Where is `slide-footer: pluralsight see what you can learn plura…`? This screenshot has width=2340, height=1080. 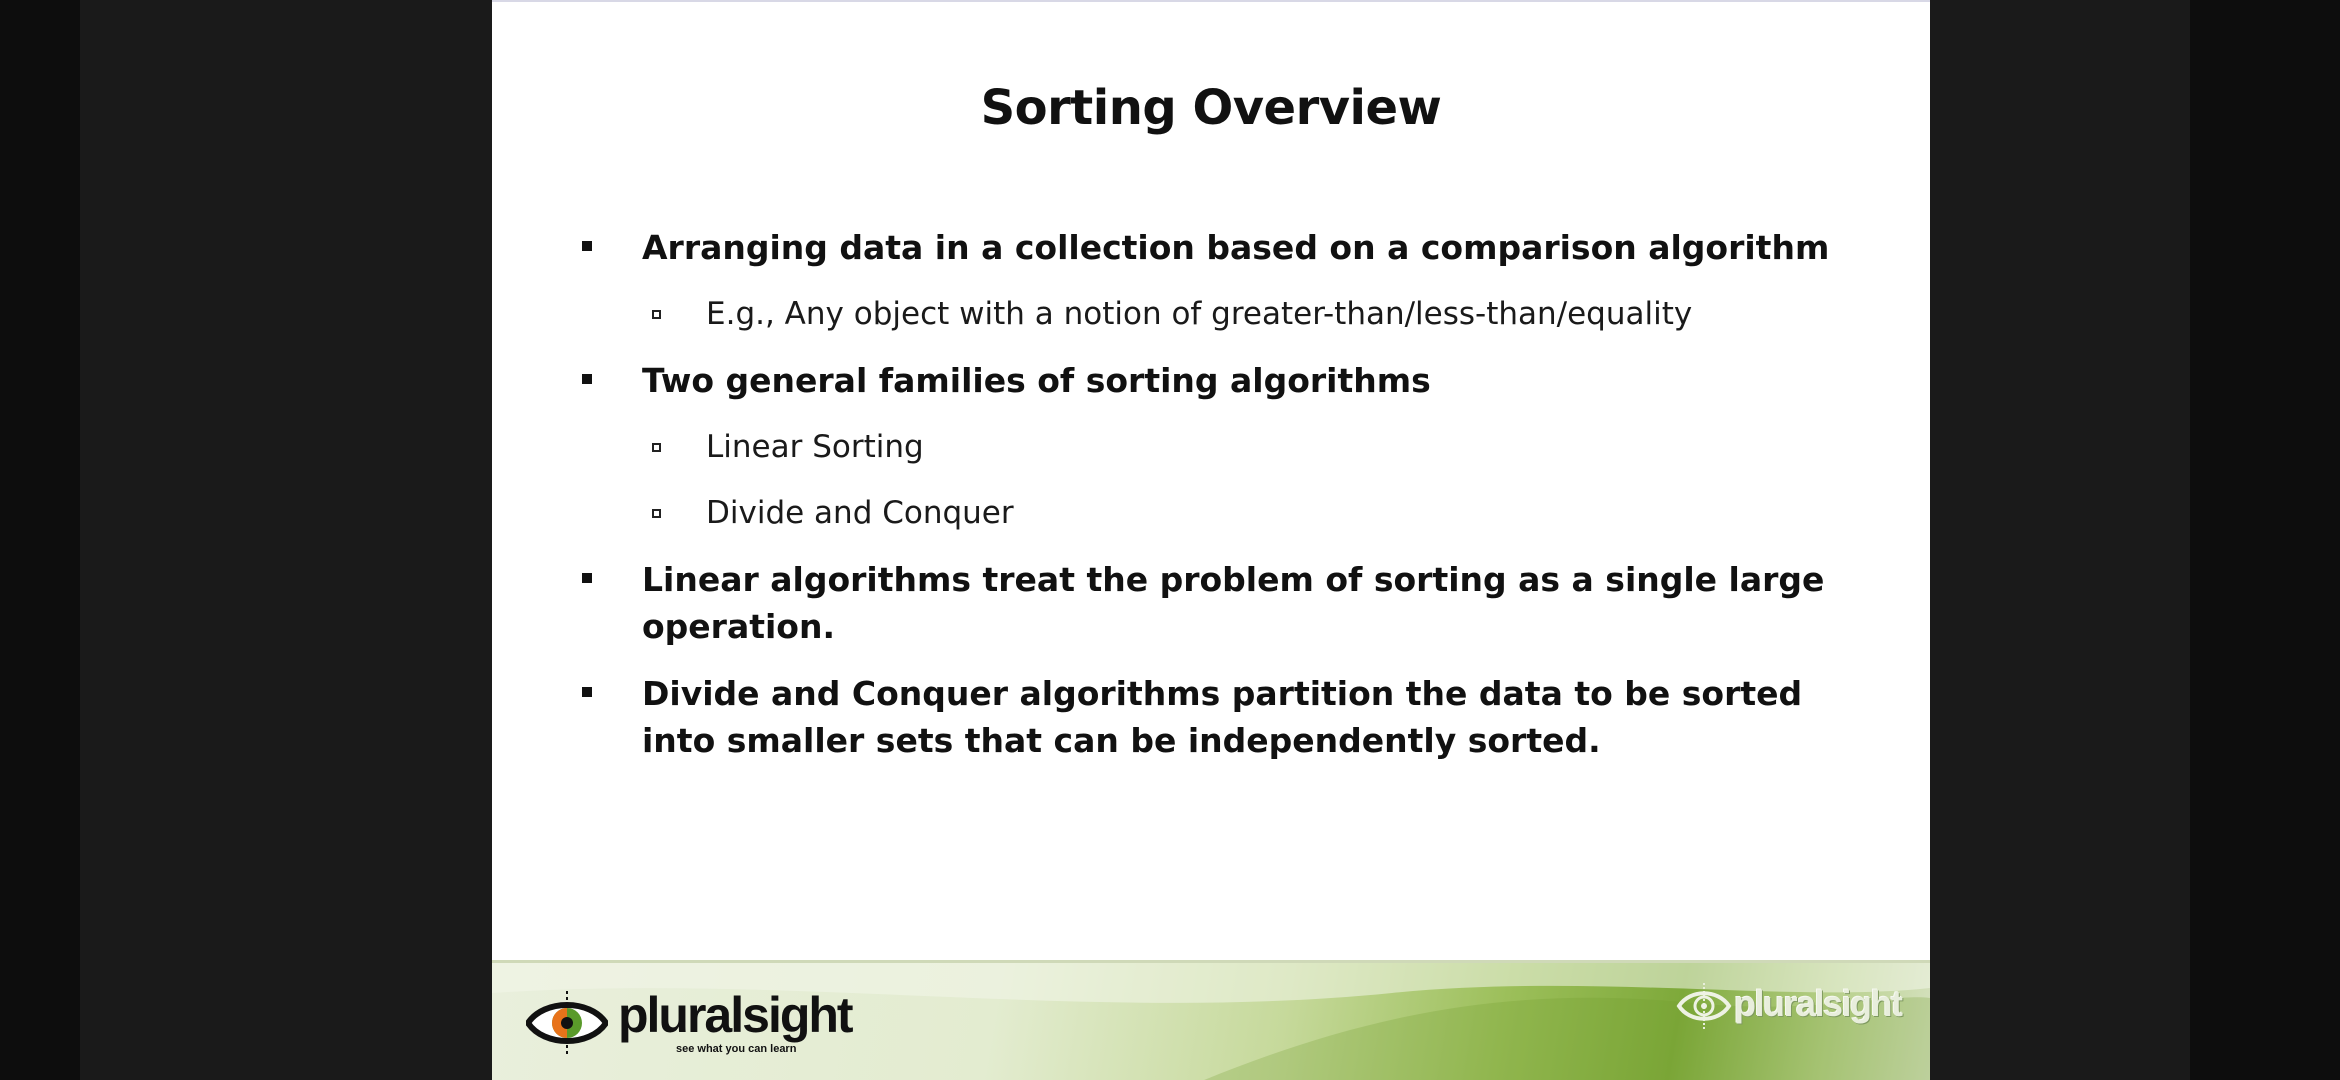 slide-footer: pluralsight see what you can learn plura… is located at coordinates (1211, 1020).